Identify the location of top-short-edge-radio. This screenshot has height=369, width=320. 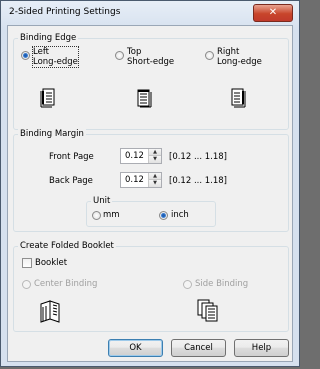
(119, 55).